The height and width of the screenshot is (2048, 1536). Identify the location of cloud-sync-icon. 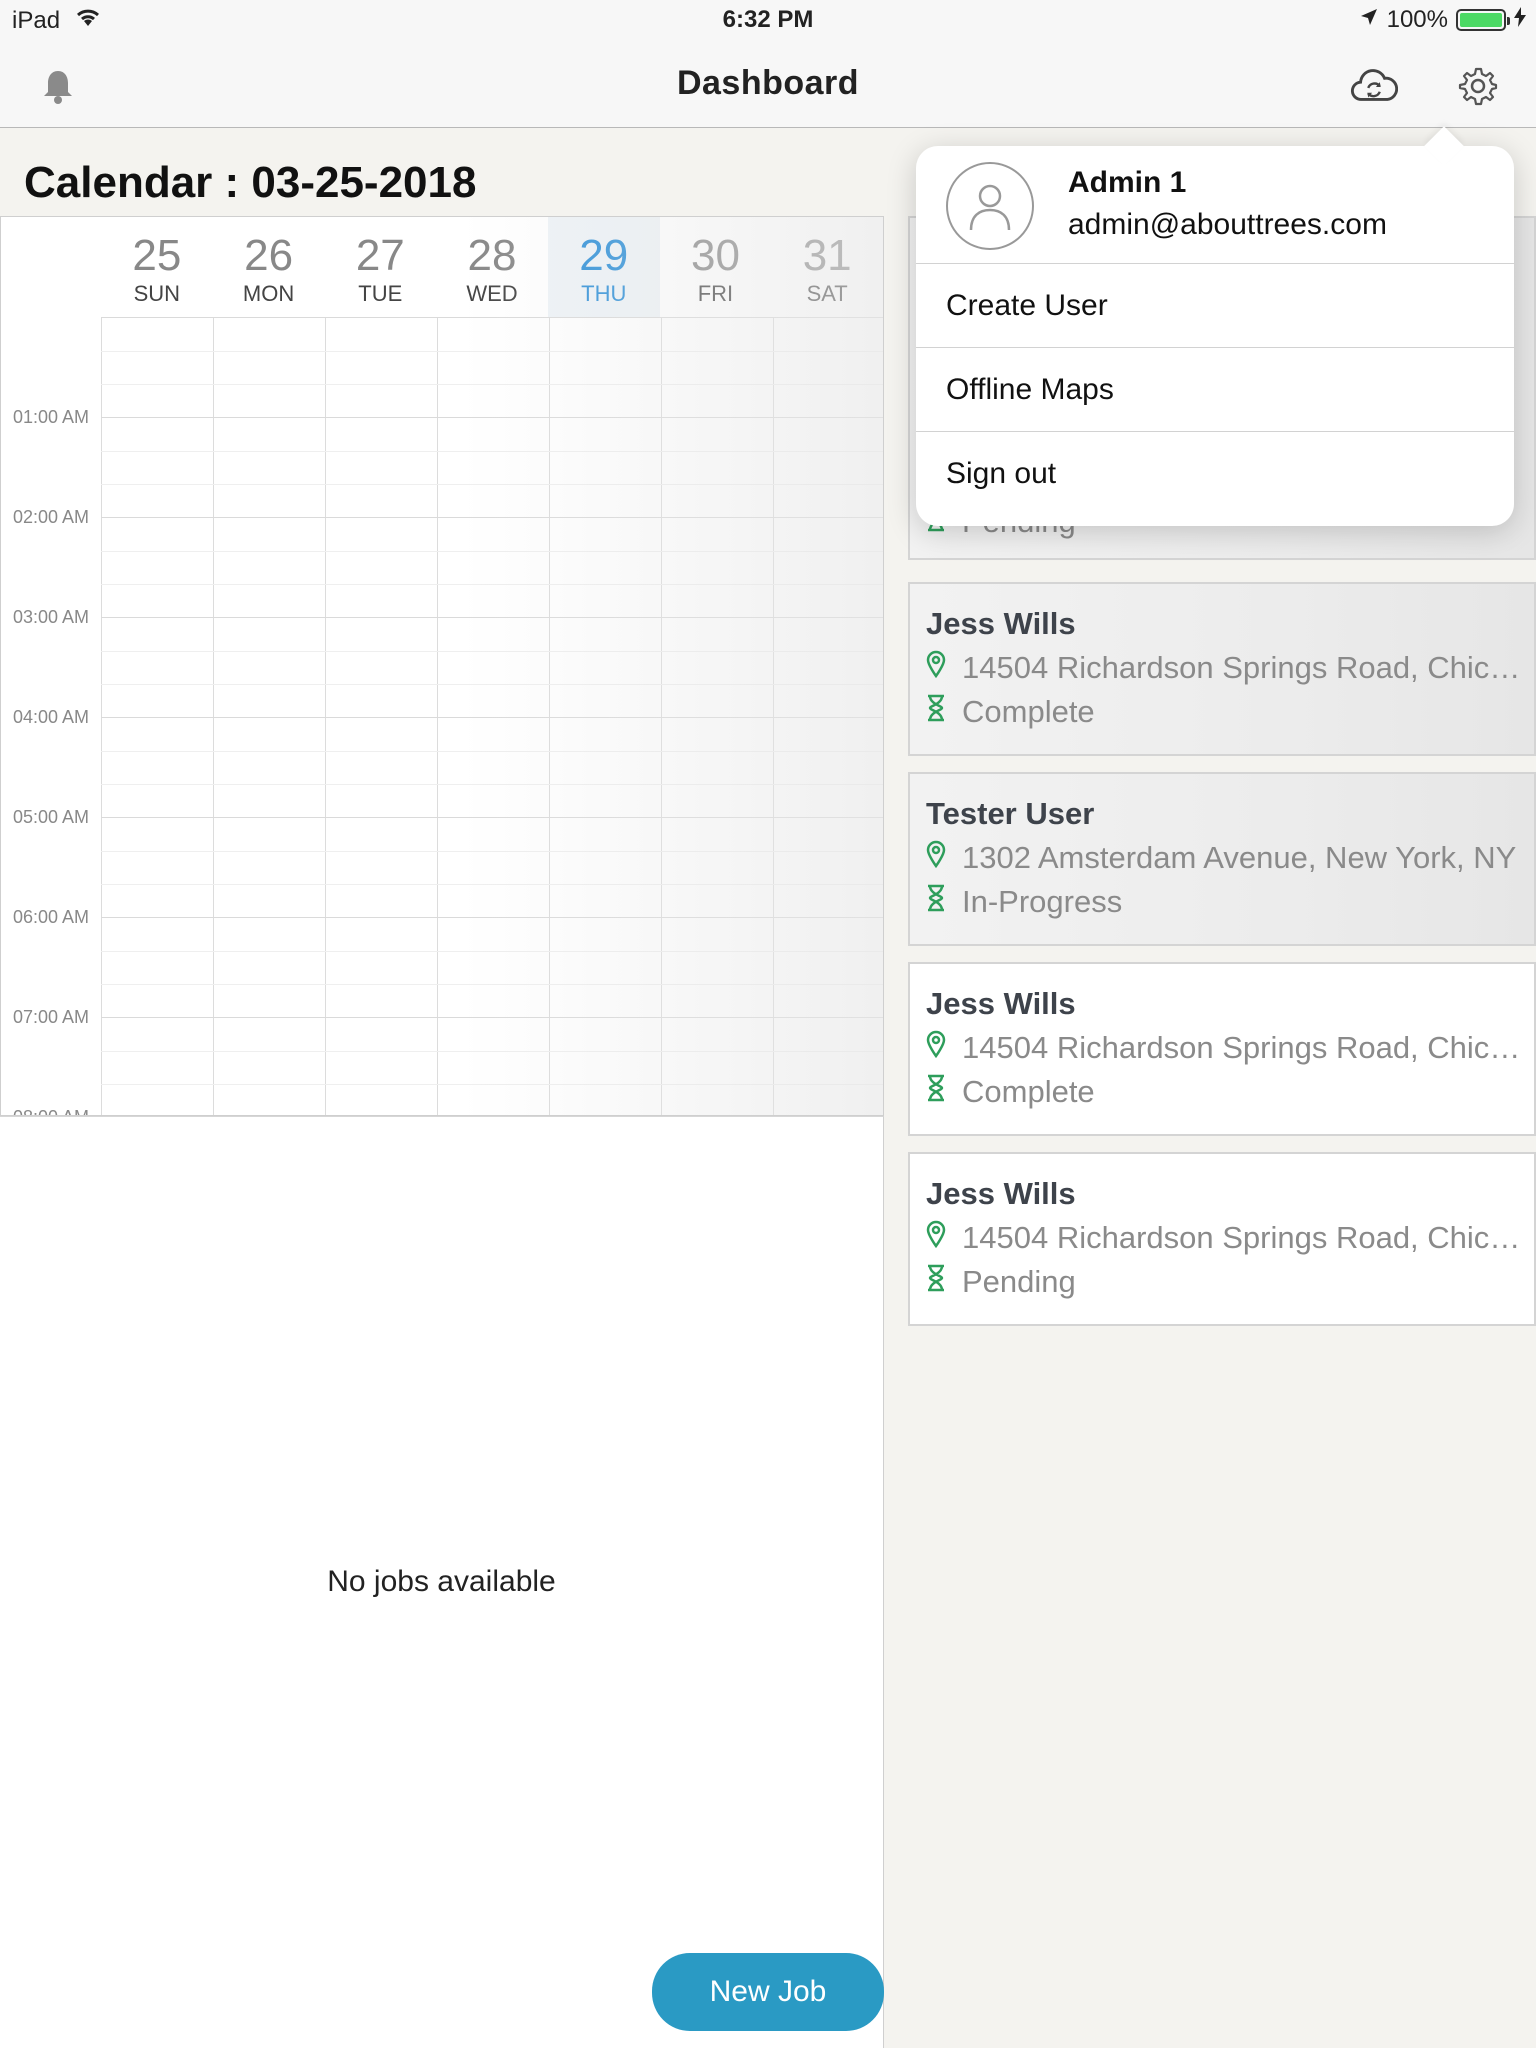
(1374, 86).